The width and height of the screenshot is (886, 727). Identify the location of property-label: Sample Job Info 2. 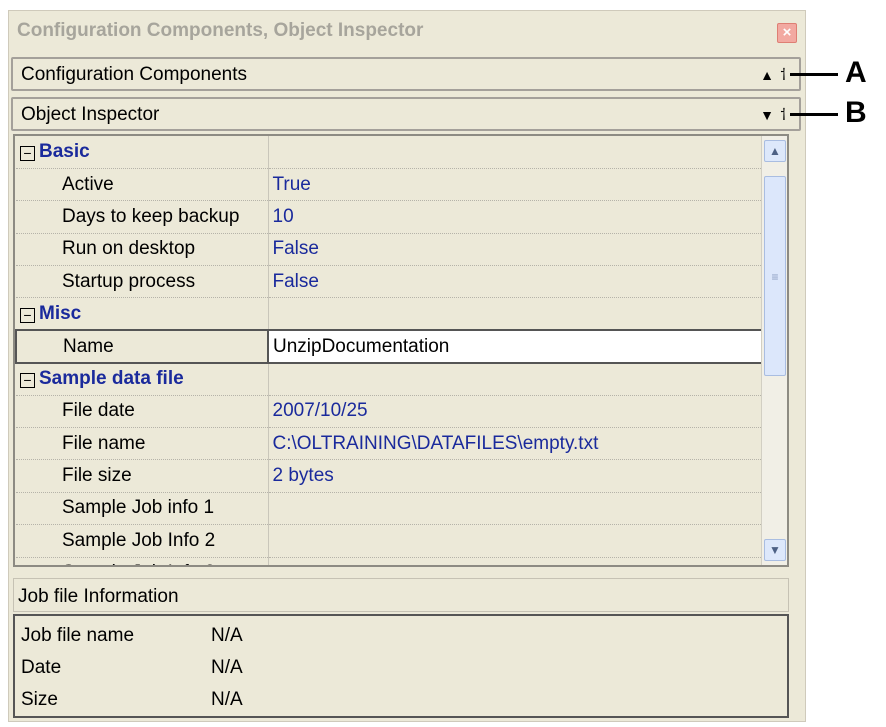
(139, 540).